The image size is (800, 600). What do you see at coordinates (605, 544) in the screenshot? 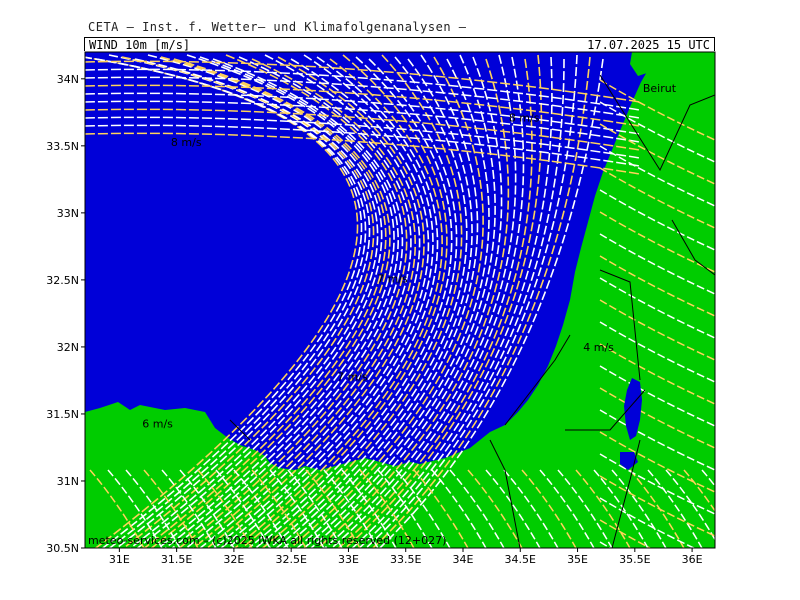
I see `streamline-levant` at bounding box center [605, 544].